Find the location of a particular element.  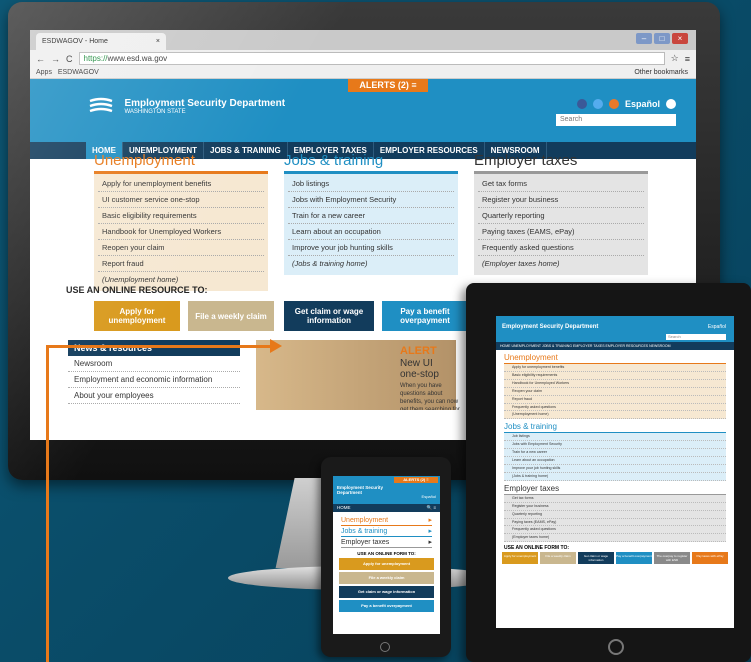

phone-espanol: Español is located at coordinates (429, 496).